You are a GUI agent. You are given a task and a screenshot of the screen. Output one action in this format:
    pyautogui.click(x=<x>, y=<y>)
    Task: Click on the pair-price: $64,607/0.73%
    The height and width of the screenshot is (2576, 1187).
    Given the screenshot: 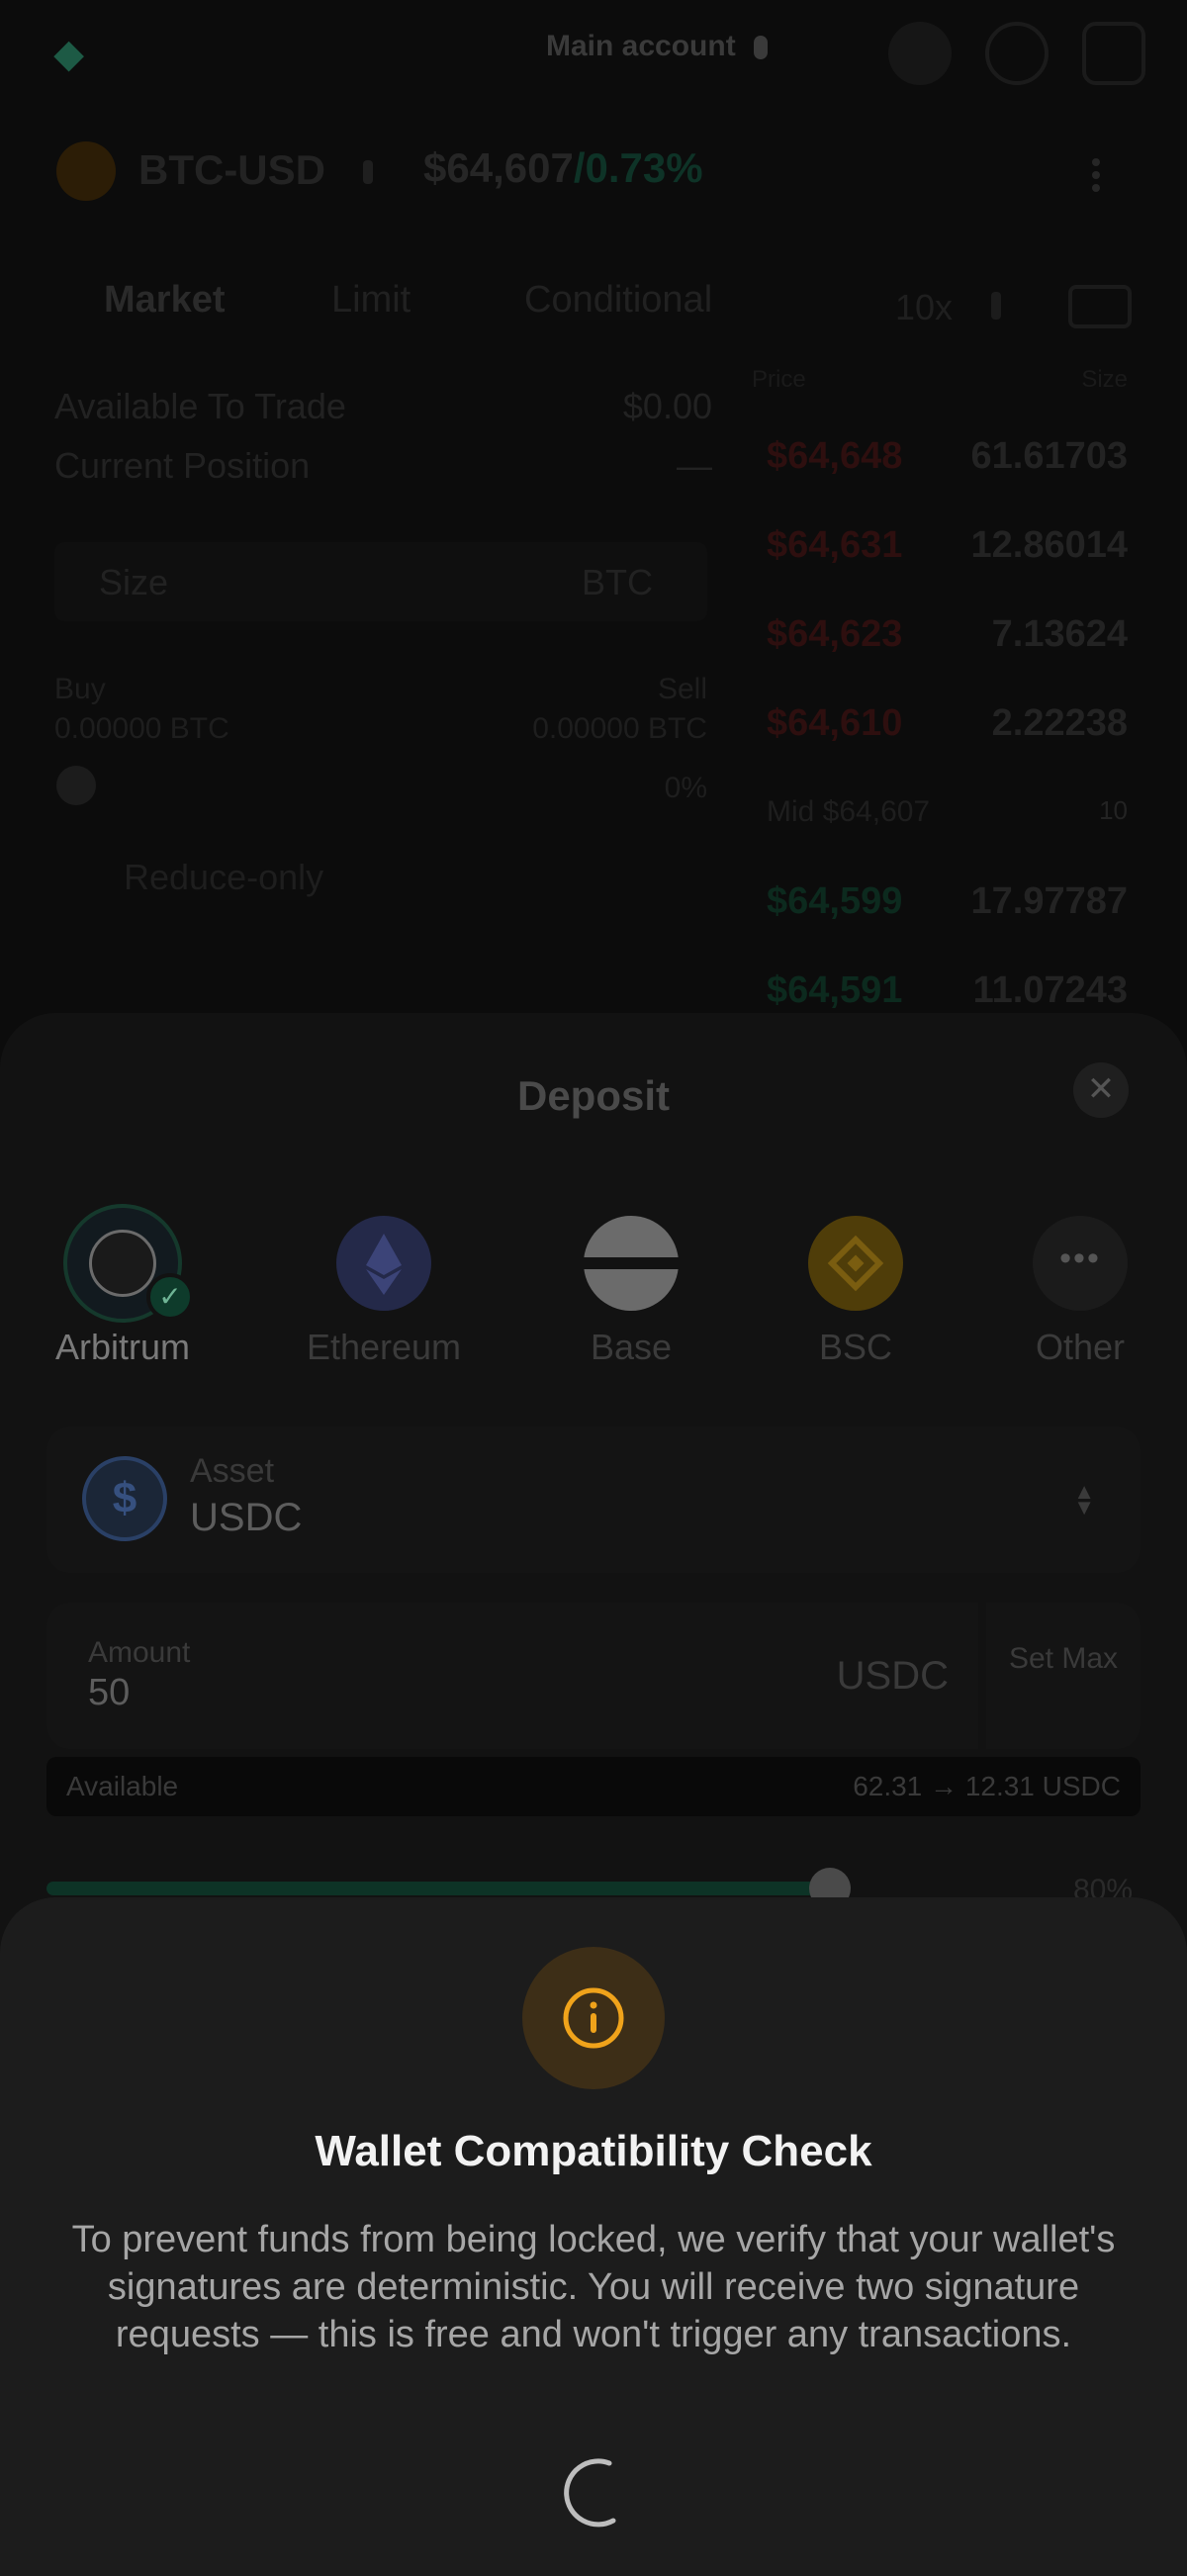 What is the action you would take?
    pyautogui.click(x=563, y=168)
    